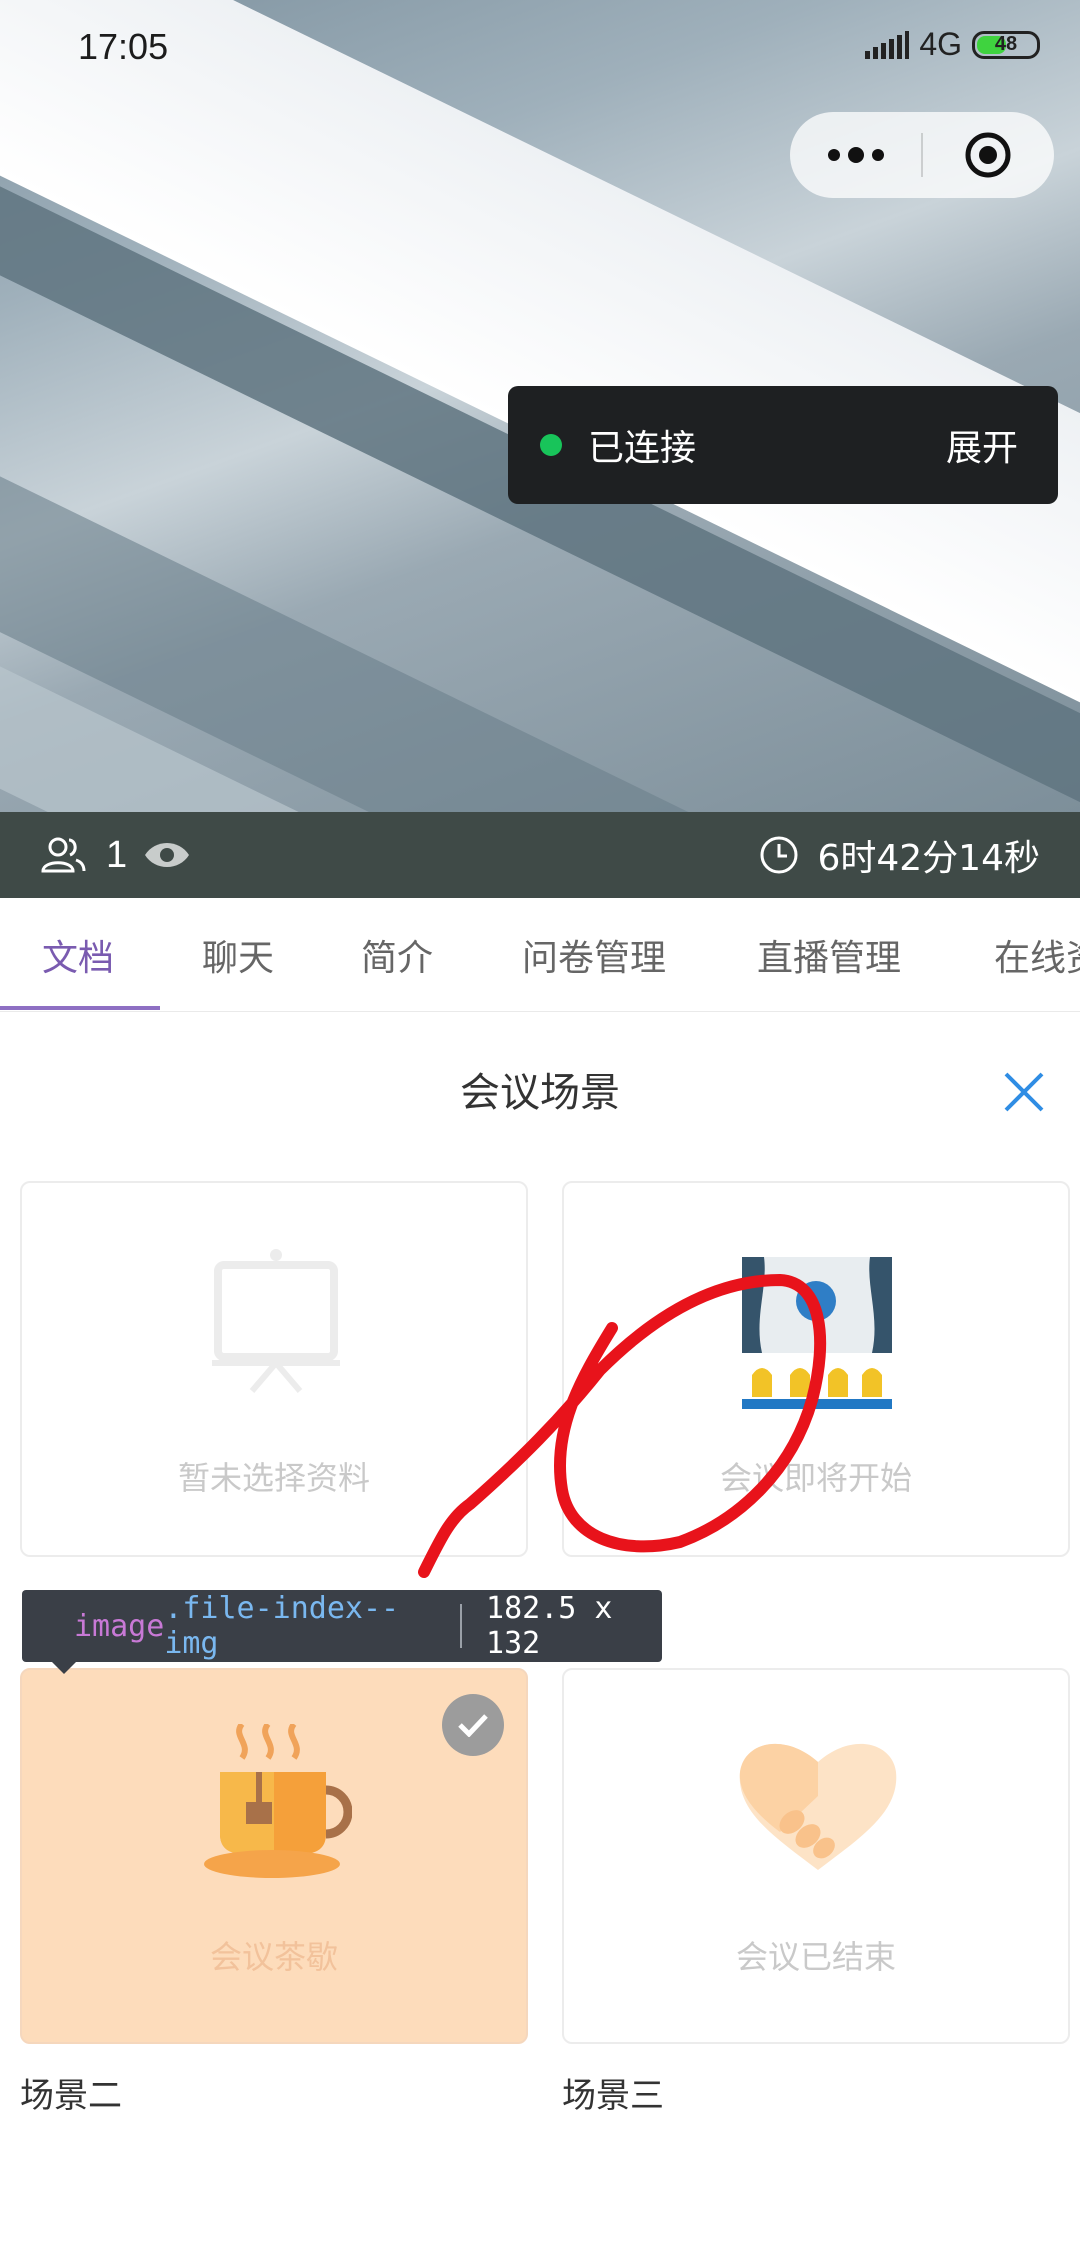 This screenshot has width=1080, height=2248. What do you see at coordinates (1037, 954) in the screenshot?
I see `tab-online: 在线资` at bounding box center [1037, 954].